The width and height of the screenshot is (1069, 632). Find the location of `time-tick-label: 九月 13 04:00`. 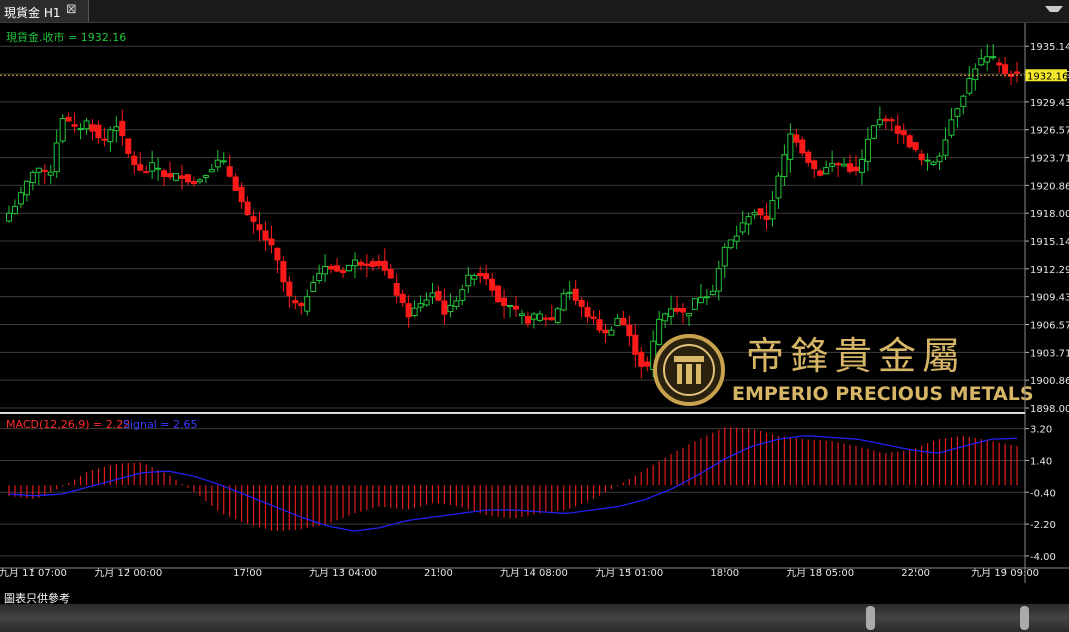

time-tick-label: 九月 13 04:00 is located at coordinates (343, 573).